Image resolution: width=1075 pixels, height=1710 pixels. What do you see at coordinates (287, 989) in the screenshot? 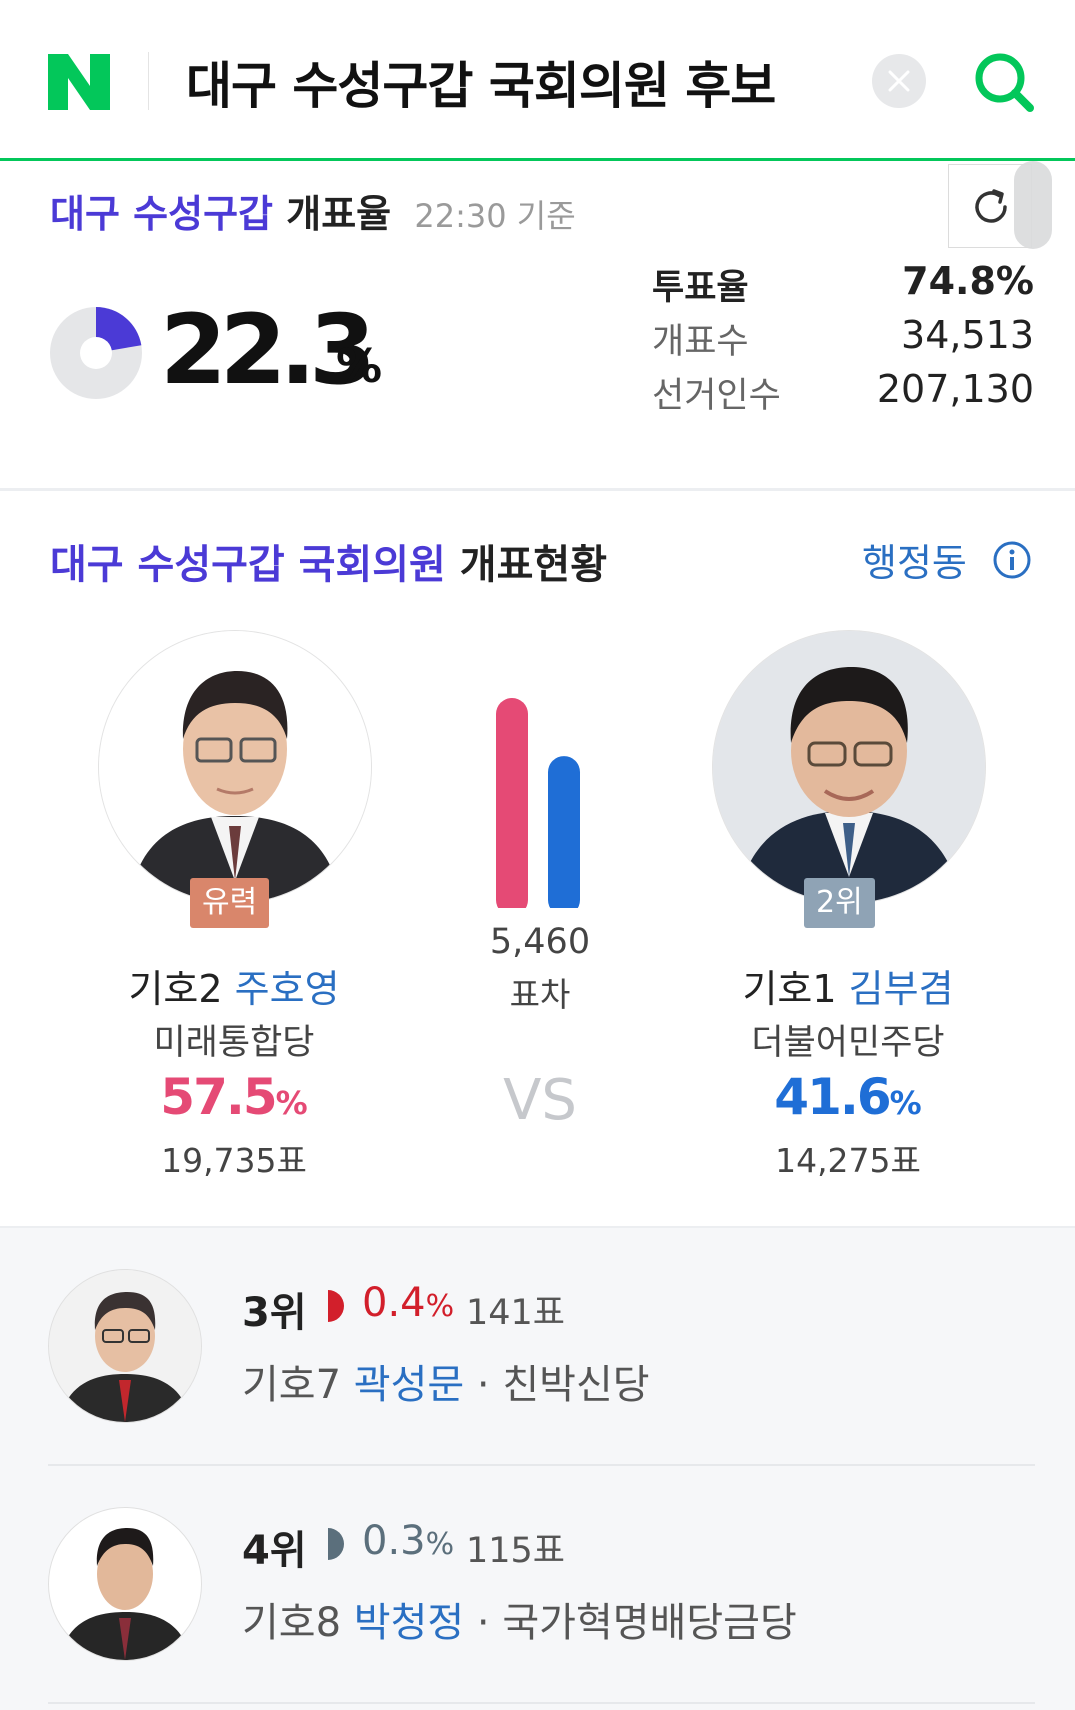
I see `candidate-name: 주호영` at bounding box center [287, 989].